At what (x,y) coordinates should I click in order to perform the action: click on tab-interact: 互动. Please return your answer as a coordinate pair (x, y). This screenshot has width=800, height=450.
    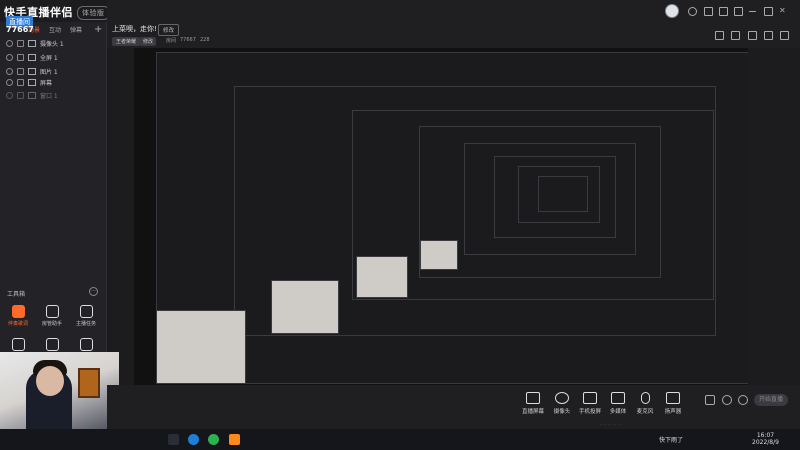
    Looking at the image, I should click on (55, 29).